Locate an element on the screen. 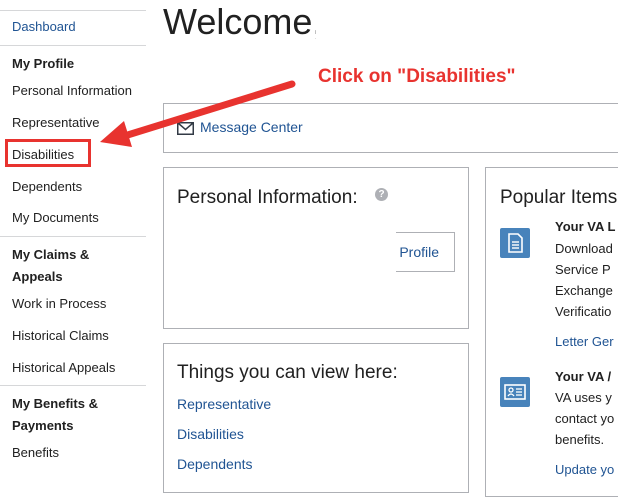 The image size is (618, 497). popular-item-2-line: benefits. is located at coordinates (580, 439).